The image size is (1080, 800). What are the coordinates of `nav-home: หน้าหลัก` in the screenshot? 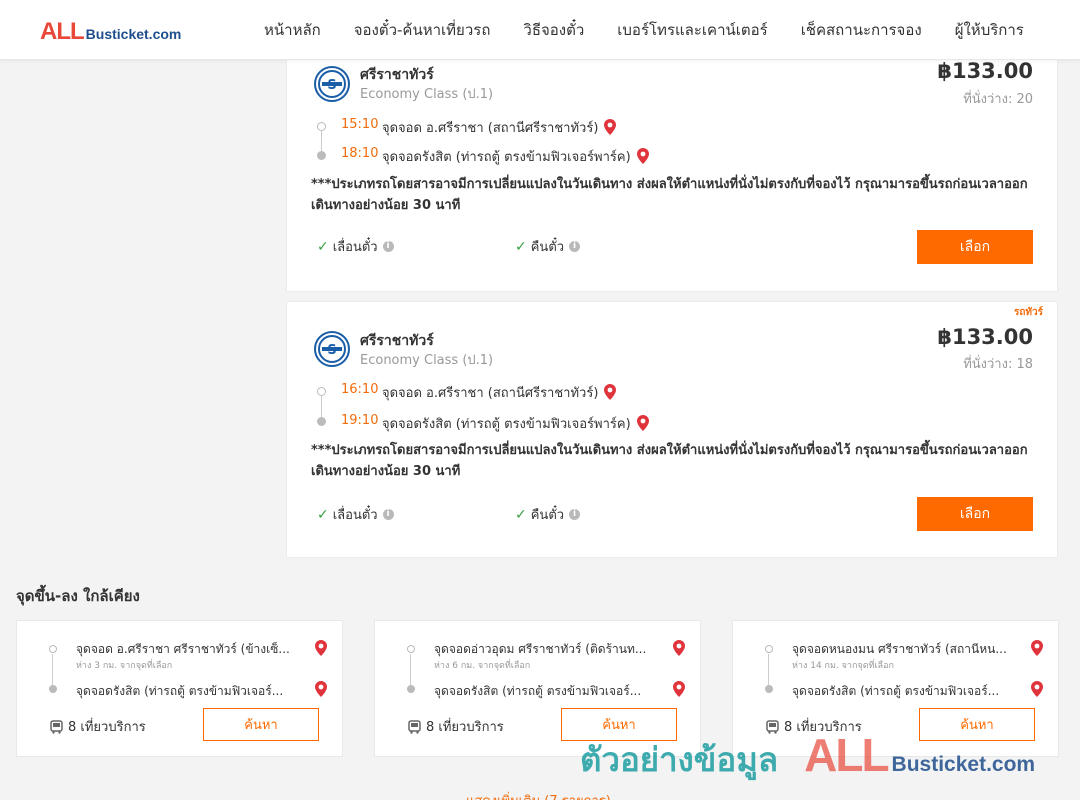 It's located at (292, 30).